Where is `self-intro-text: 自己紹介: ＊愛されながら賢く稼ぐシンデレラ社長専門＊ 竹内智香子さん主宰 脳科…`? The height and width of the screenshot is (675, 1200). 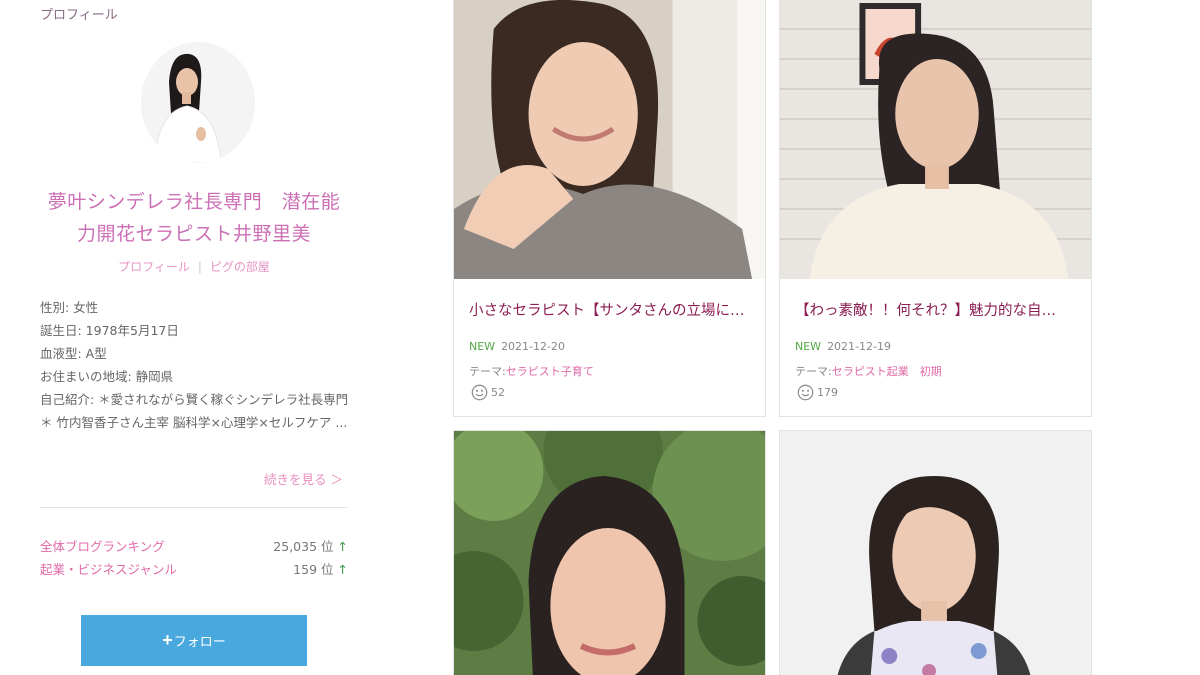
self-intro-text: 自己紹介: ＊愛されながら賢く稼ぐシンデレラ社長専門＊ 竹内智香子さん主宰 脳科… is located at coordinates (194, 411).